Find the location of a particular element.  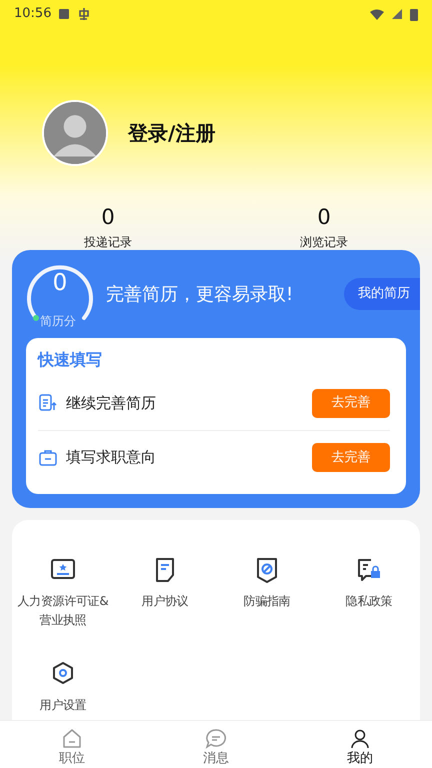

nav-tab: 消息 is located at coordinates (216, 744).